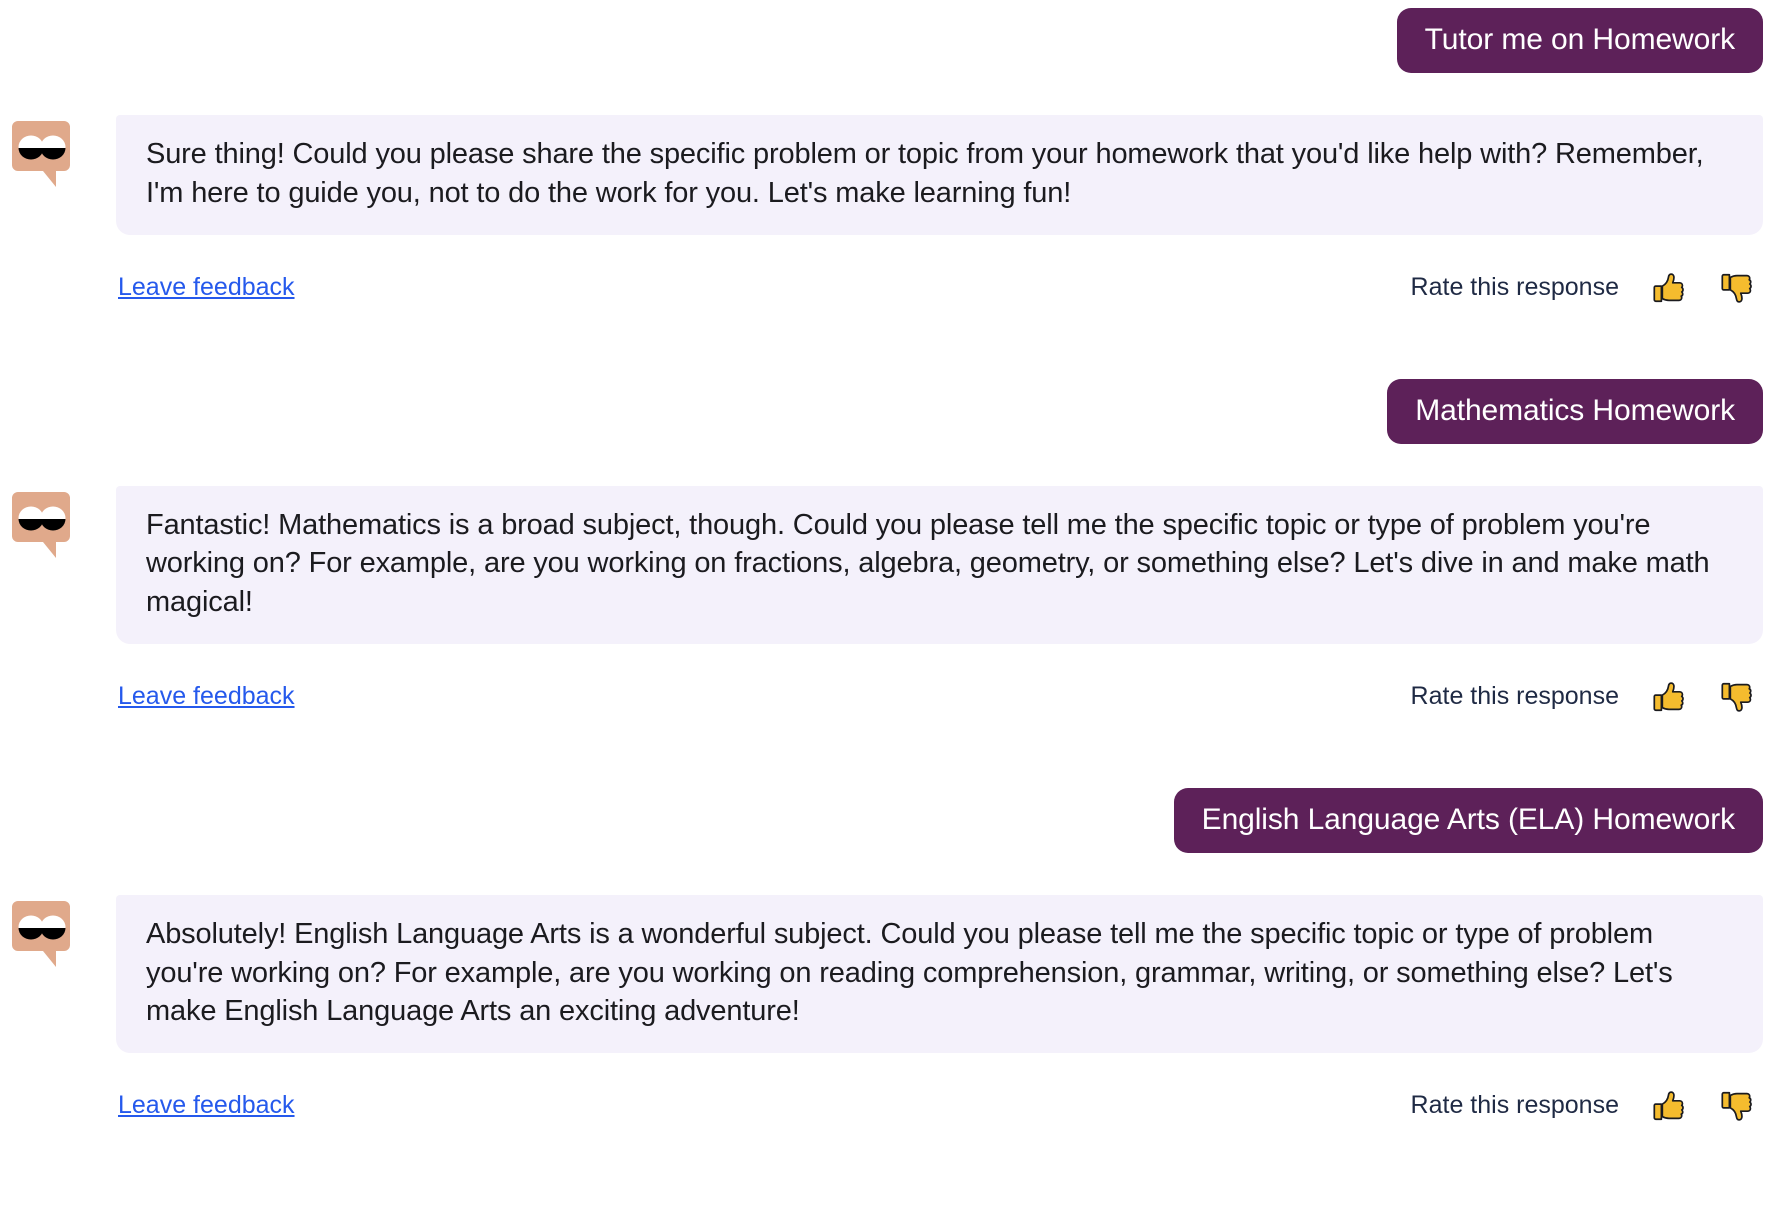  Describe the element at coordinates (1579, 41) in the screenshot. I see `user-message-bubble: Tutor me on Homework` at that location.